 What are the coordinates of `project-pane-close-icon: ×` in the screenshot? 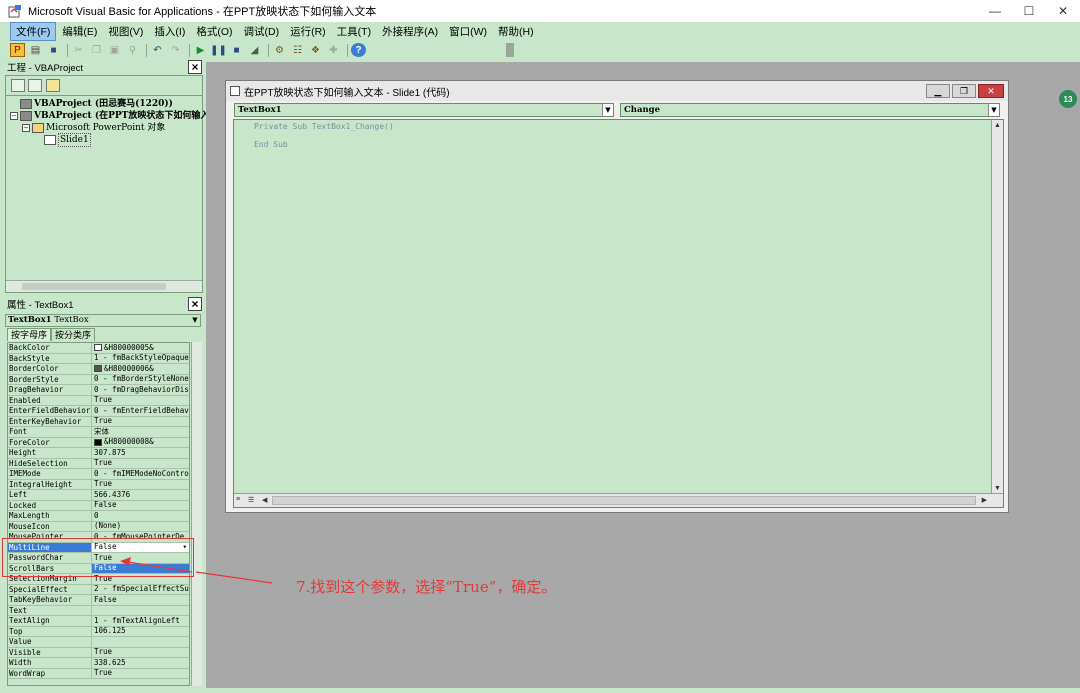 It's located at (195, 67).